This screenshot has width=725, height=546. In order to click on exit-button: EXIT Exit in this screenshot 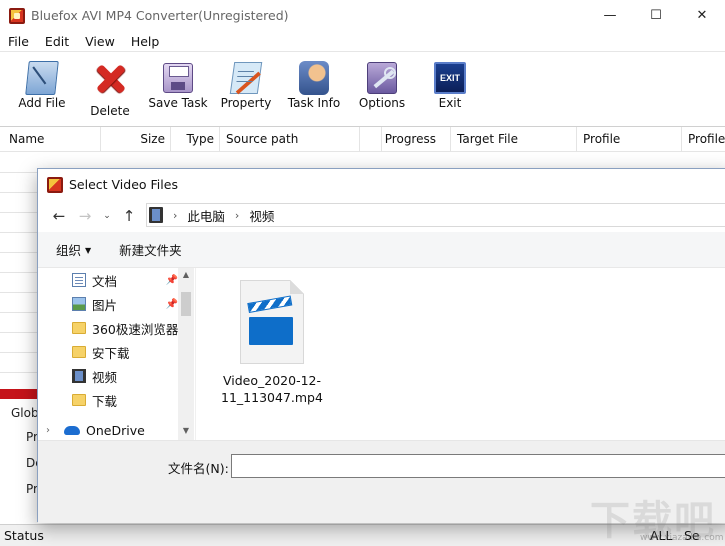, I will do `click(450, 87)`.